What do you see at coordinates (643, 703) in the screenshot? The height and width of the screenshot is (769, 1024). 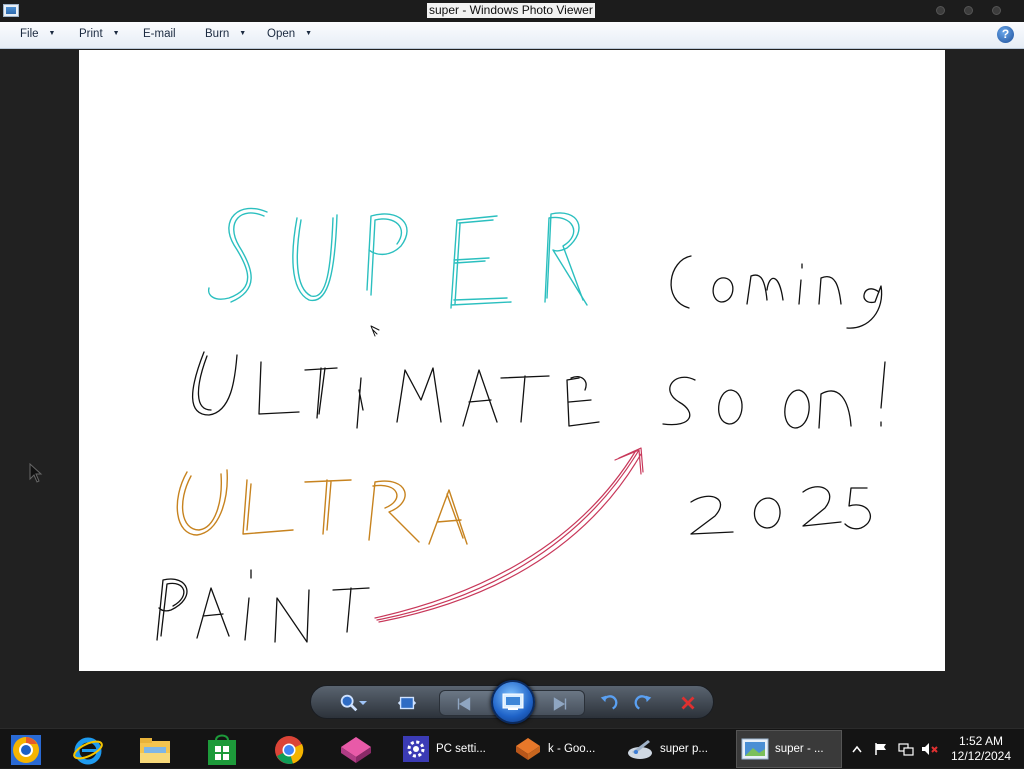 I see `rotate-clockwise-icon` at bounding box center [643, 703].